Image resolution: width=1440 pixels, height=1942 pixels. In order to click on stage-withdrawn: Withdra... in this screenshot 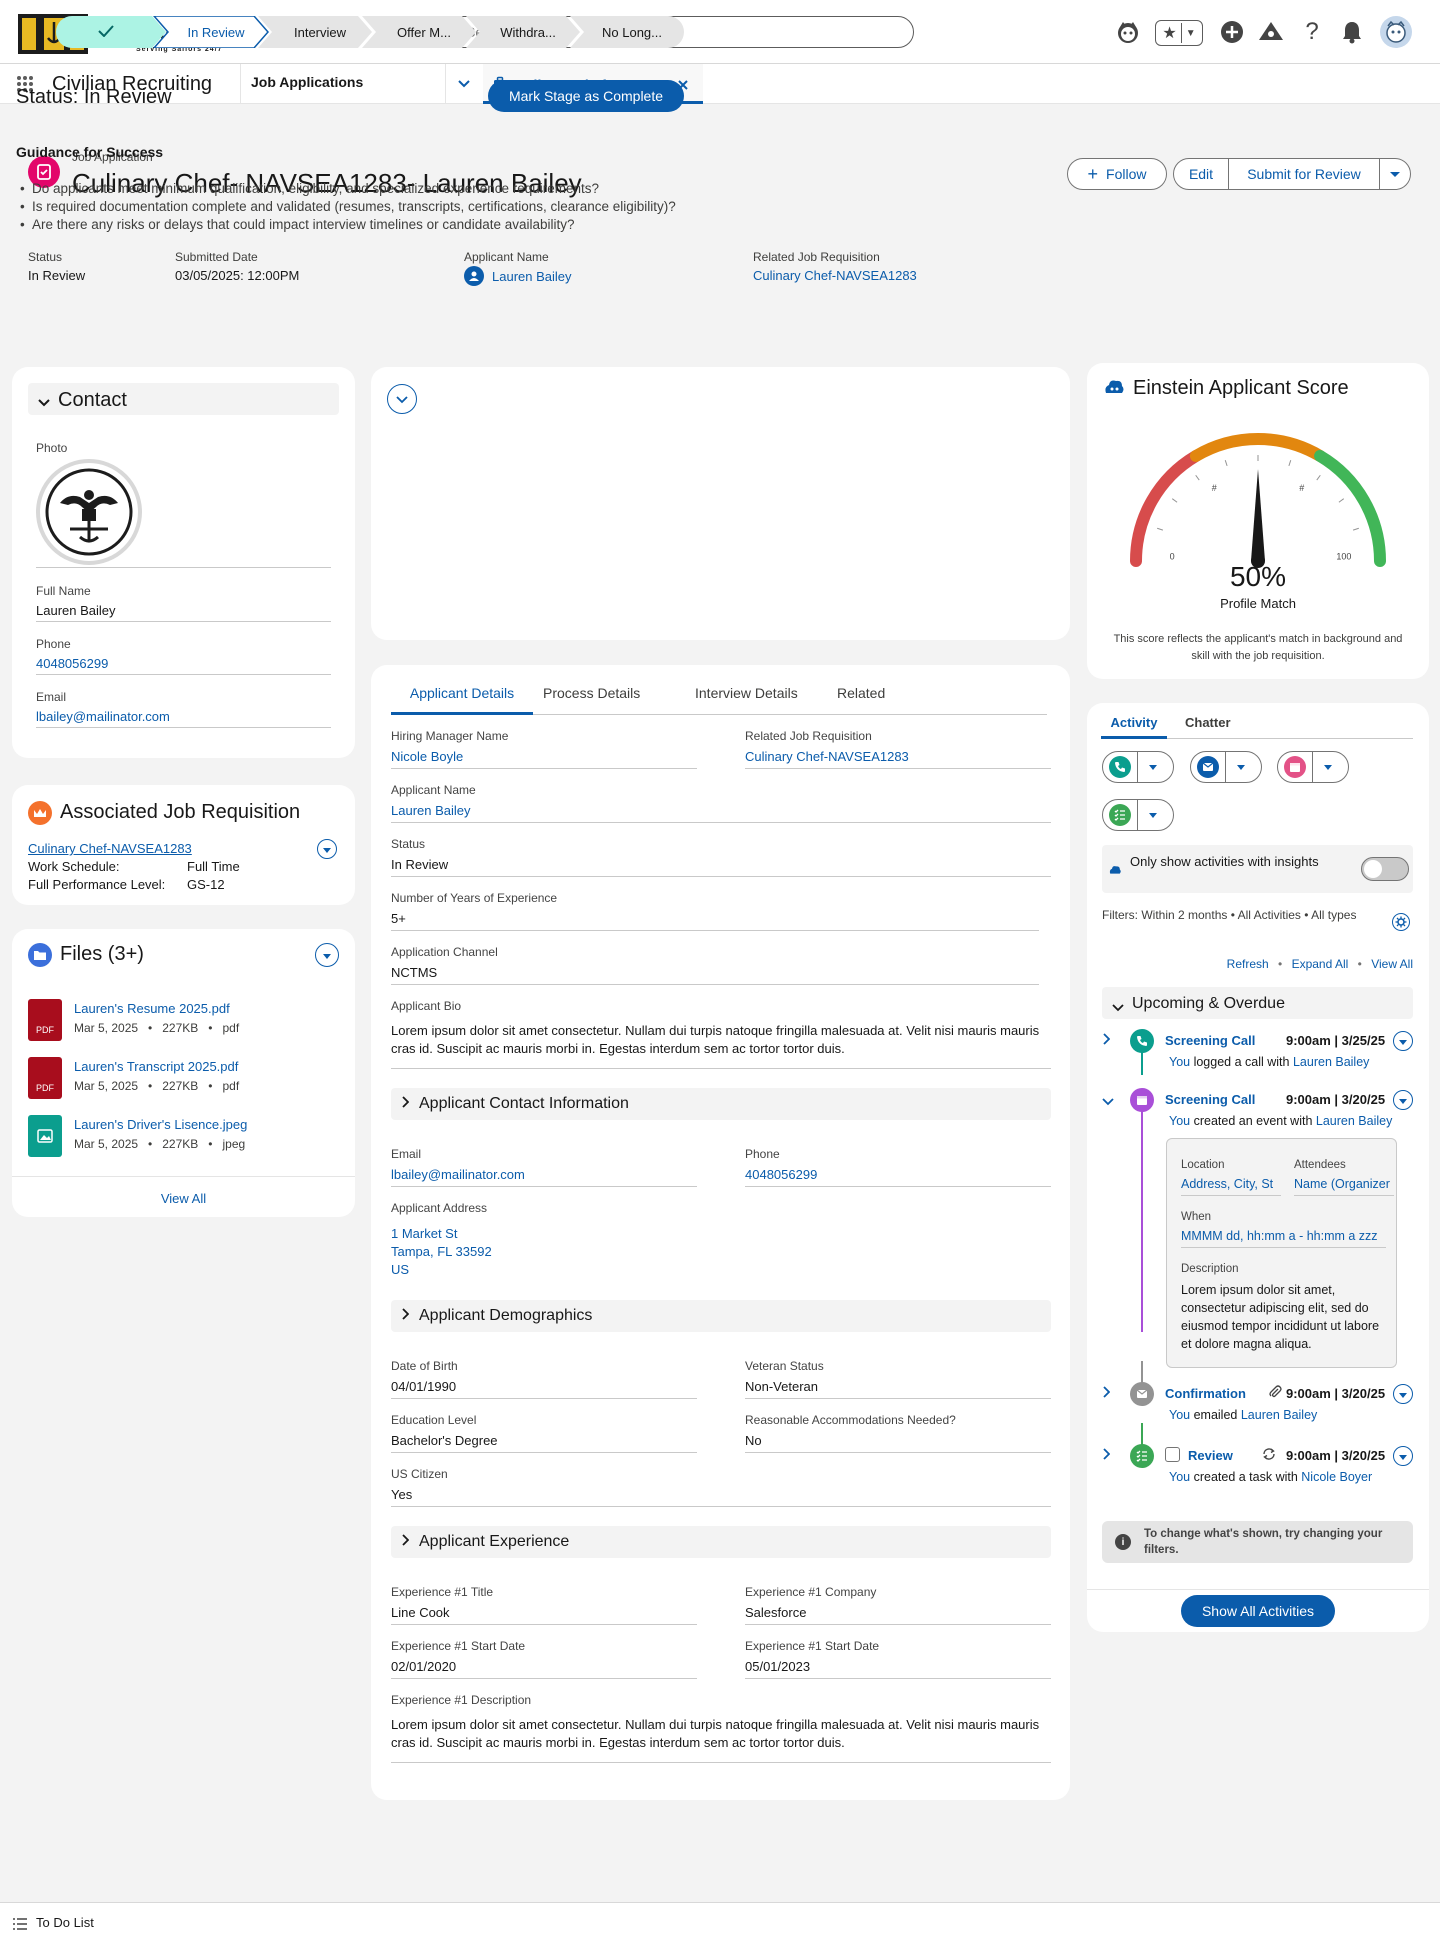, I will do `click(528, 32)`.